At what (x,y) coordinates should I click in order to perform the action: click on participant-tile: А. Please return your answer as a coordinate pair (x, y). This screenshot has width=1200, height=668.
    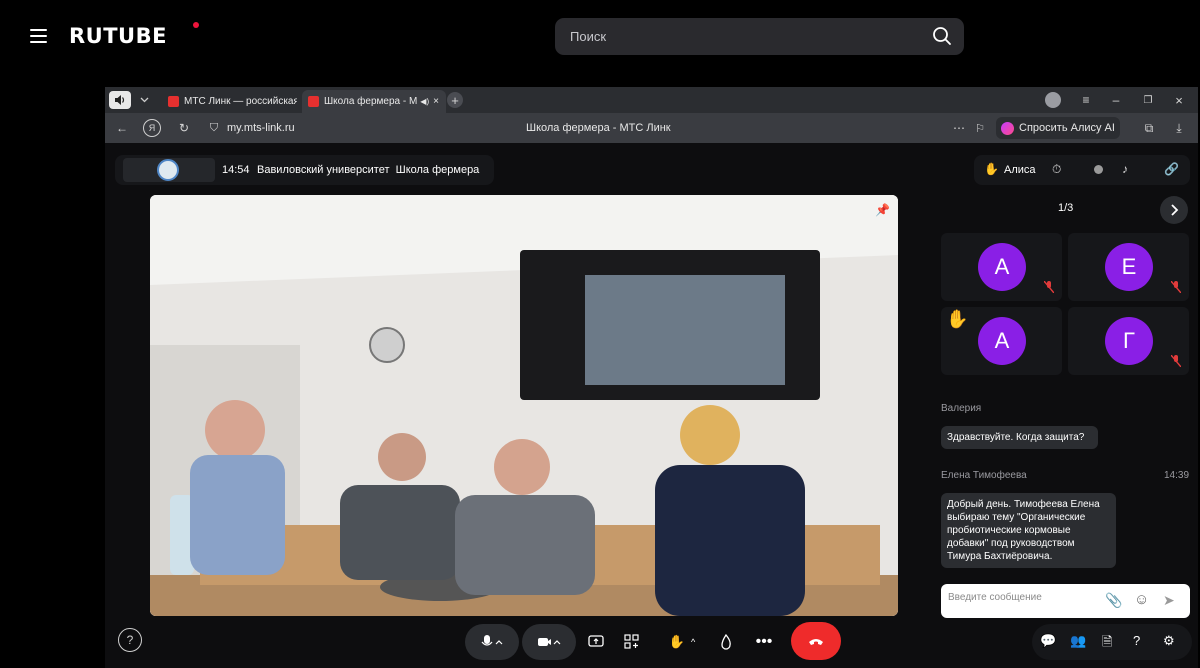
    Looking at the image, I should click on (1001, 267).